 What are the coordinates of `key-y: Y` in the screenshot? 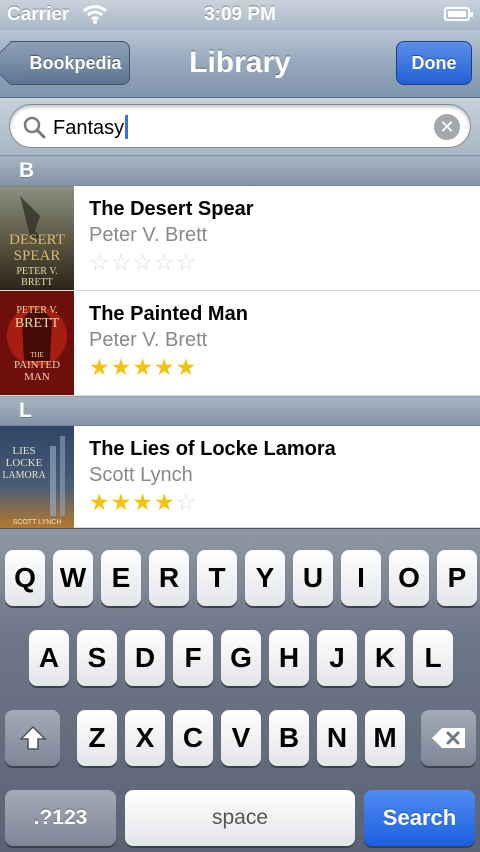 It's located at (265, 578).